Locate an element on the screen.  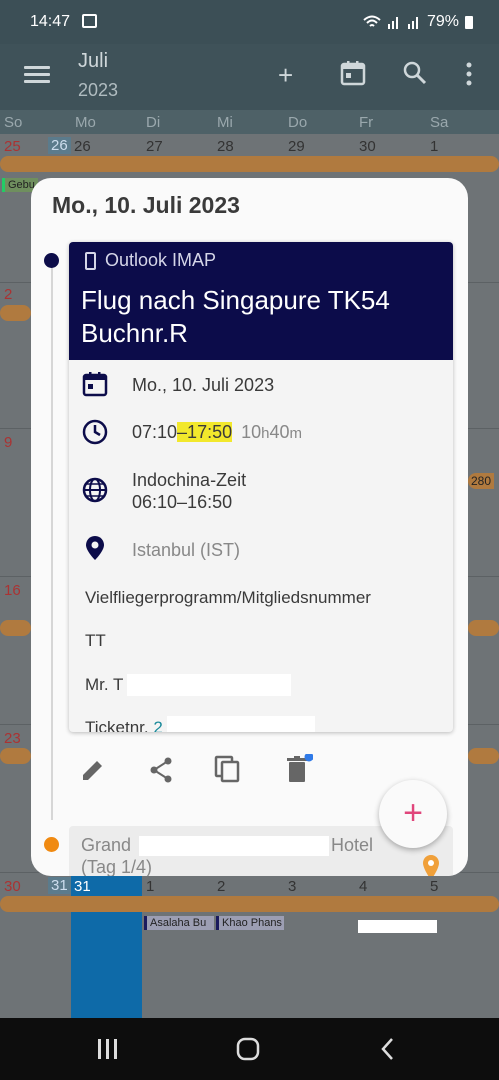
event-subtitle: (Tag 1/4) is located at coordinates (117, 866).